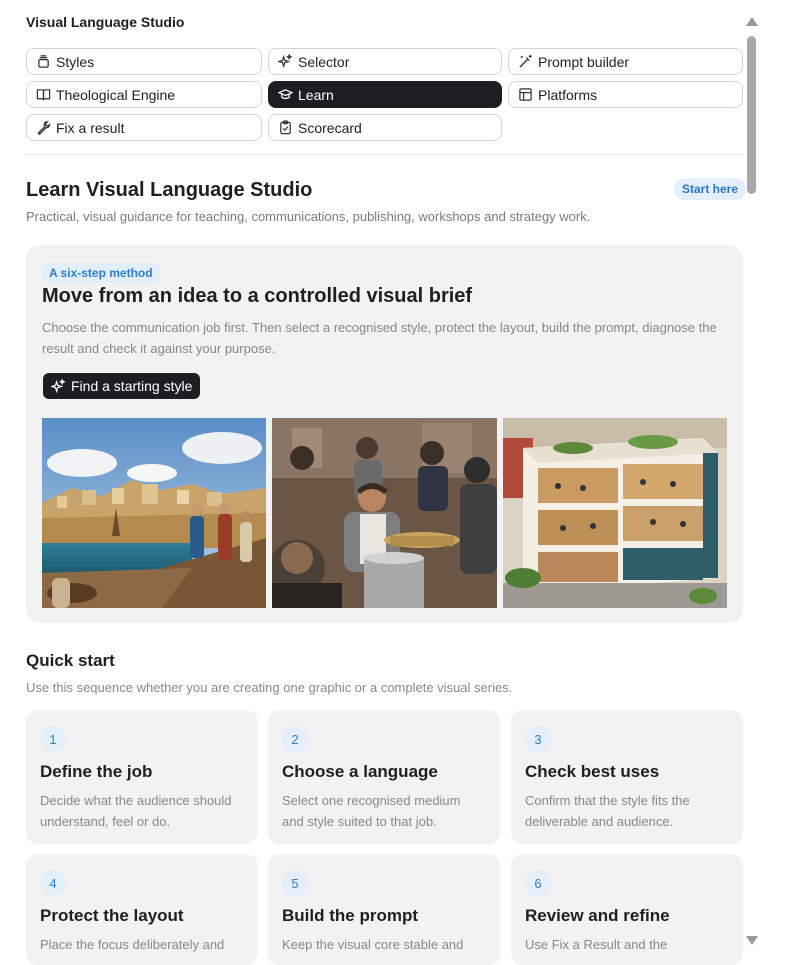 This screenshot has width=785, height=965. What do you see at coordinates (350, 915) in the screenshot?
I see `step-title: Build the prompt` at bounding box center [350, 915].